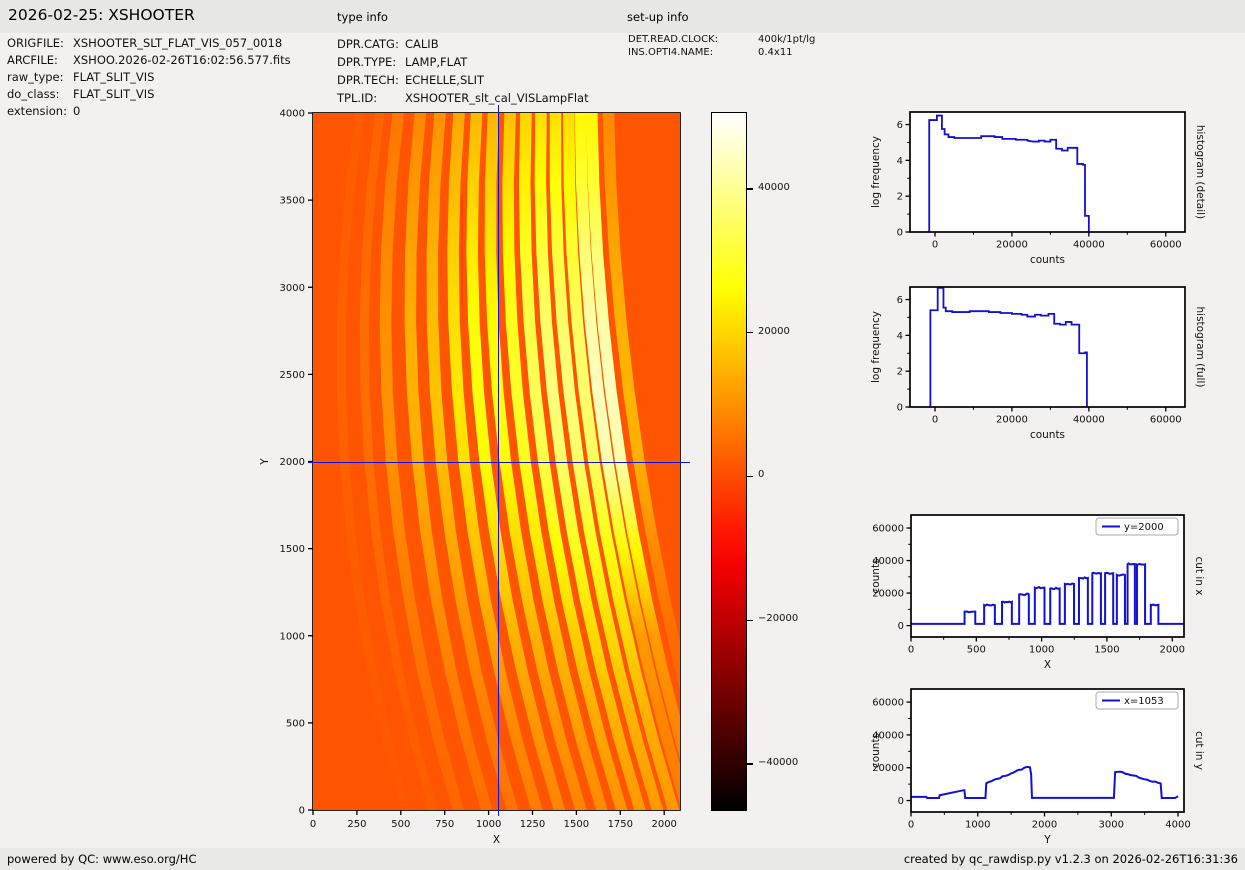 Image resolution: width=1245 pixels, height=870 pixels. What do you see at coordinates (356, 824) in the screenshot?
I see `main-x-tick-label: 250` at bounding box center [356, 824].